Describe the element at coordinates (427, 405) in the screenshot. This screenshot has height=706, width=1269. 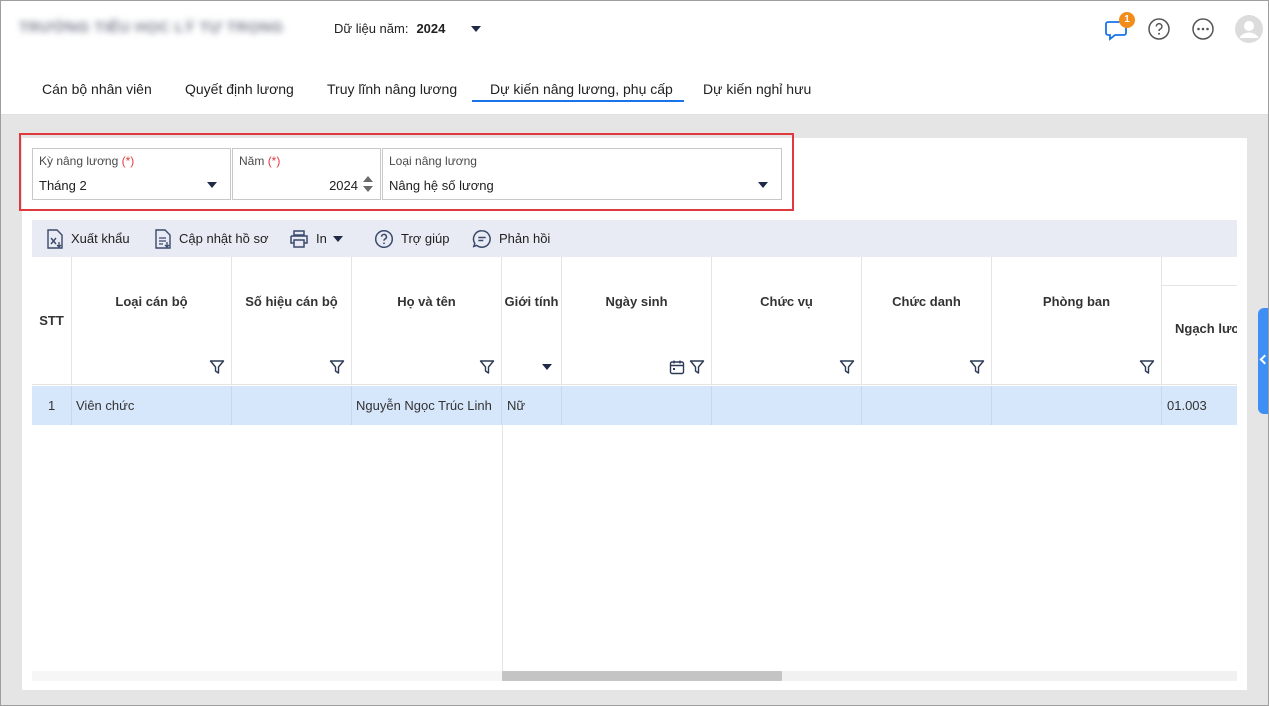
I see `cell-ho-ten: Nguyễn Ngọc Trúc Linh` at that location.